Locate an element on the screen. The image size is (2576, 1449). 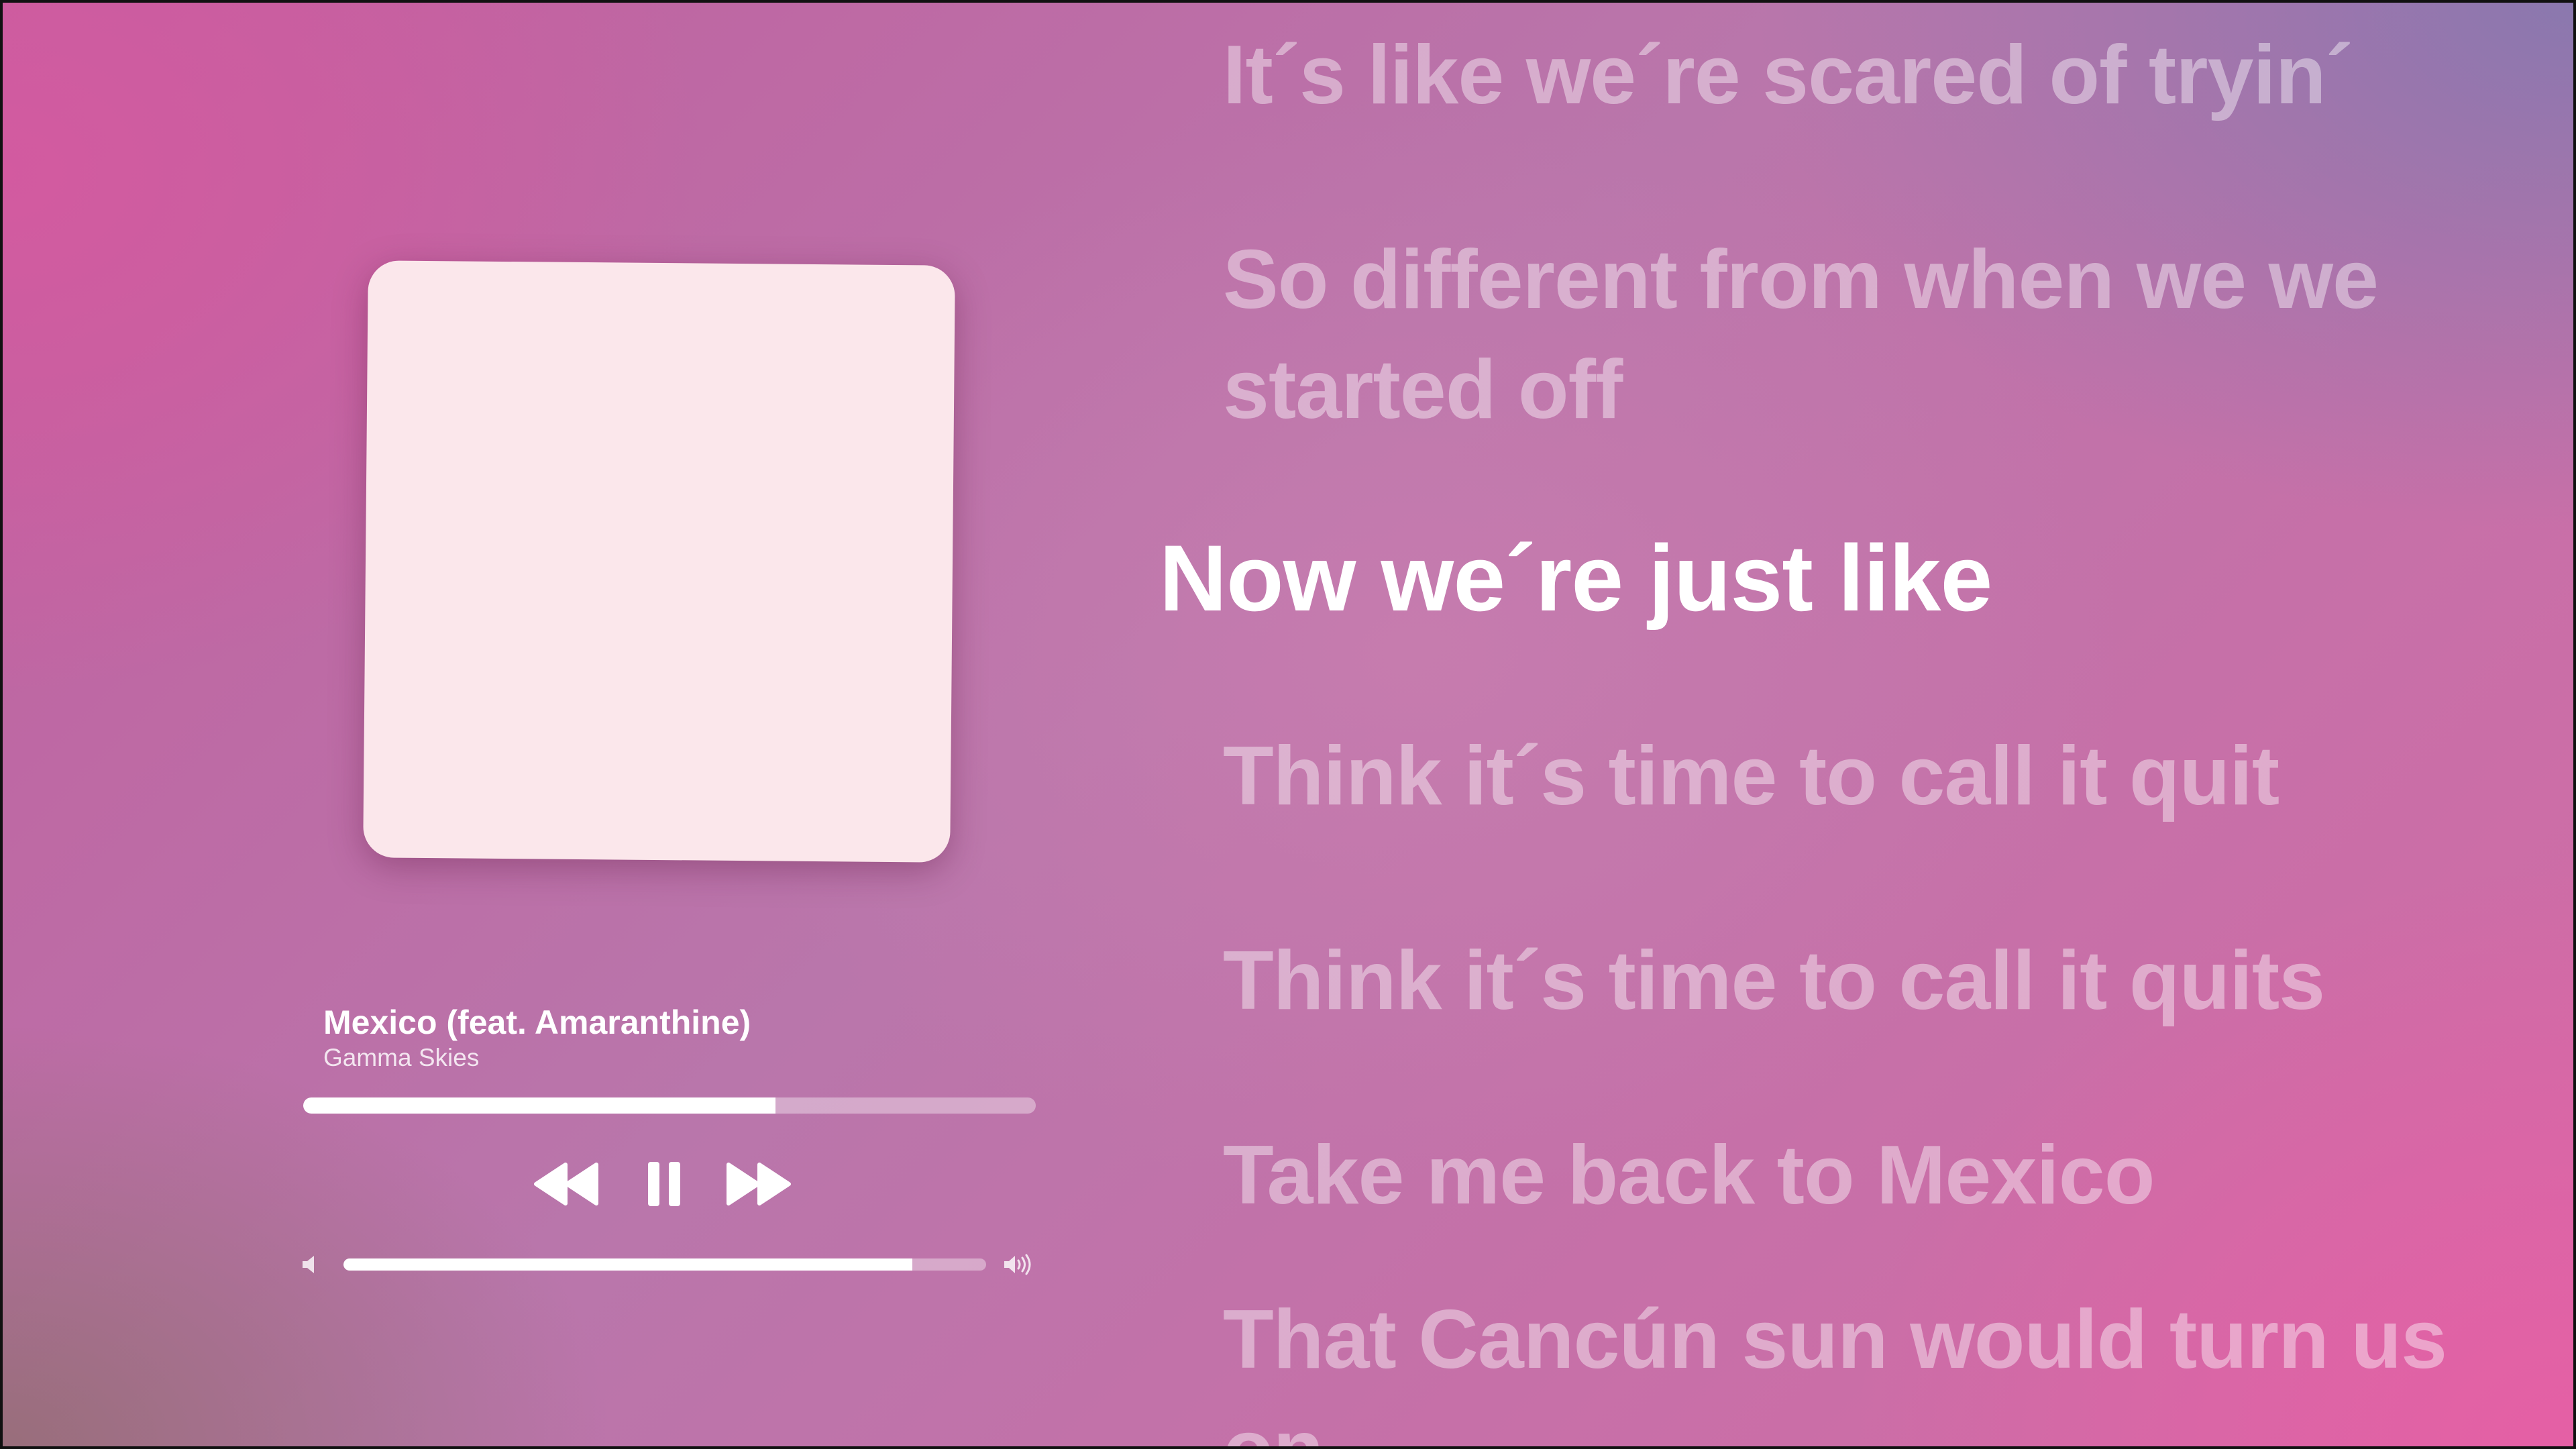
lyric-line: So different from when we we started off is located at coordinates (1833, 335).